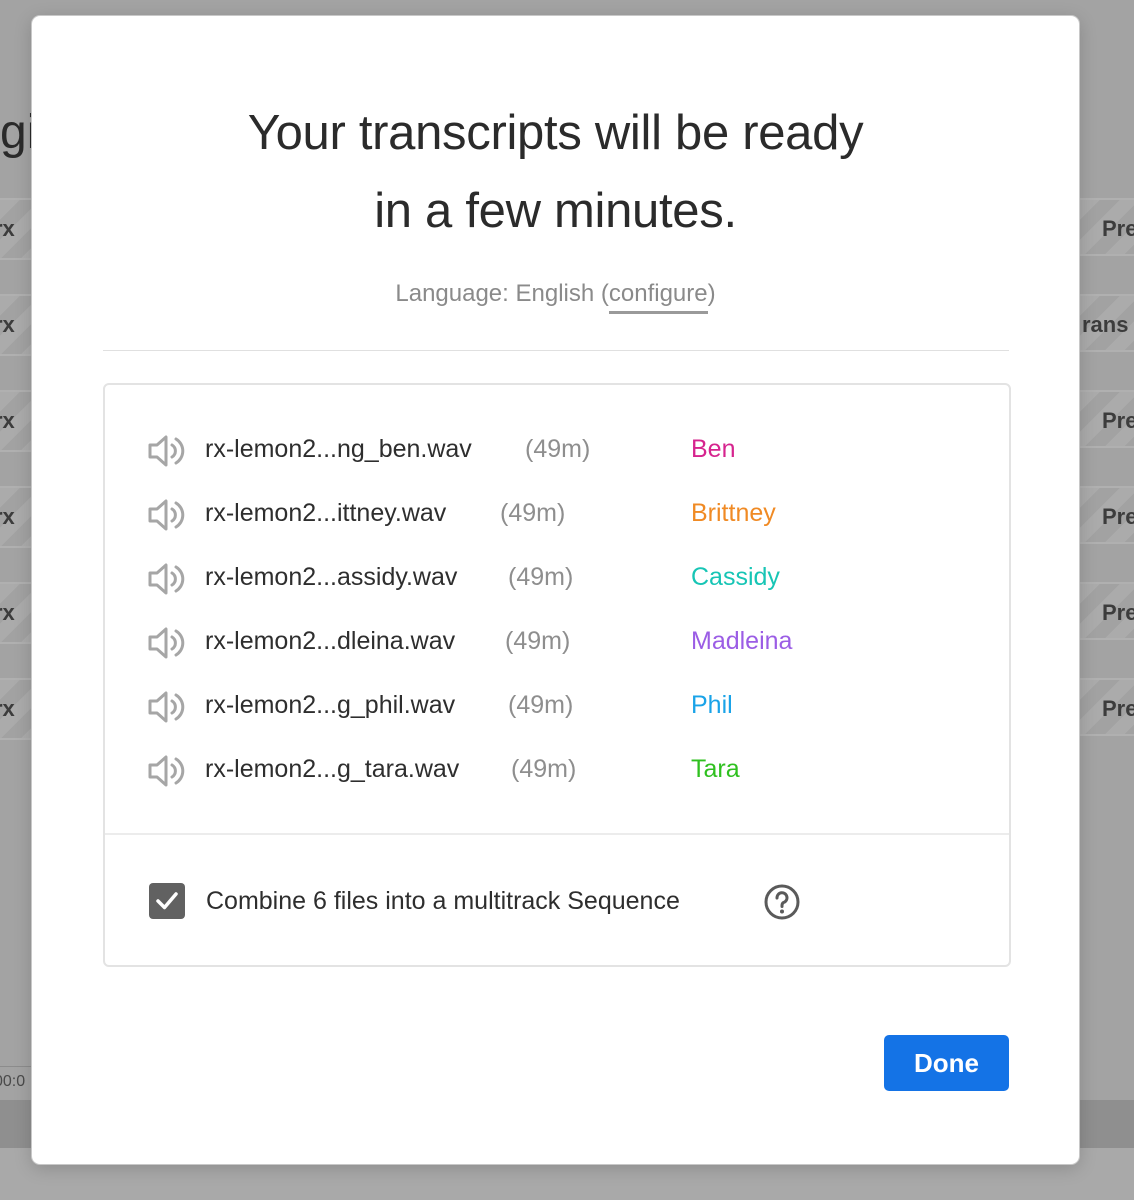  I want to click on speaker-name-phil: Phil, so click(712, 705).